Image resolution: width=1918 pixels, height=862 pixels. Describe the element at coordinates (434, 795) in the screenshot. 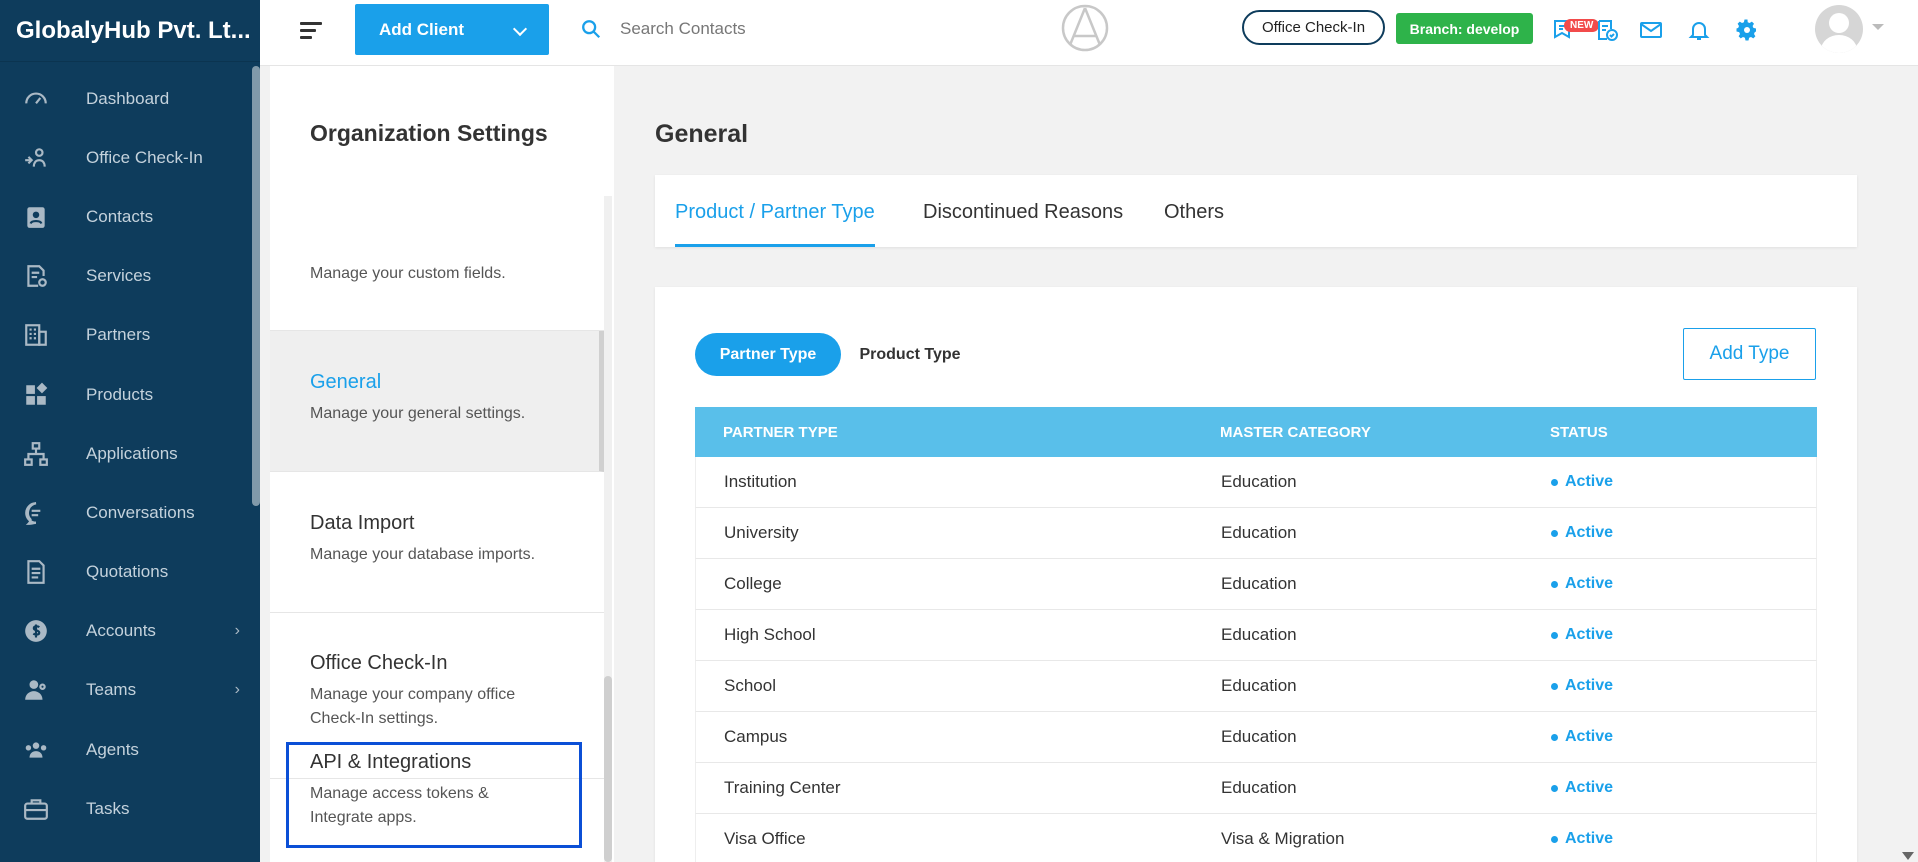

I see `focus-highlight` at that location.